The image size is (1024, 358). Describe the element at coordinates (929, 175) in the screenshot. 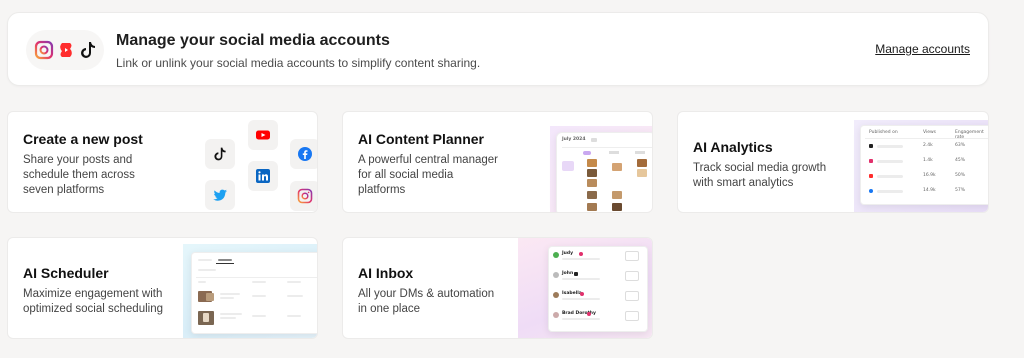

I see `table-cell: 16.9k` at that location.